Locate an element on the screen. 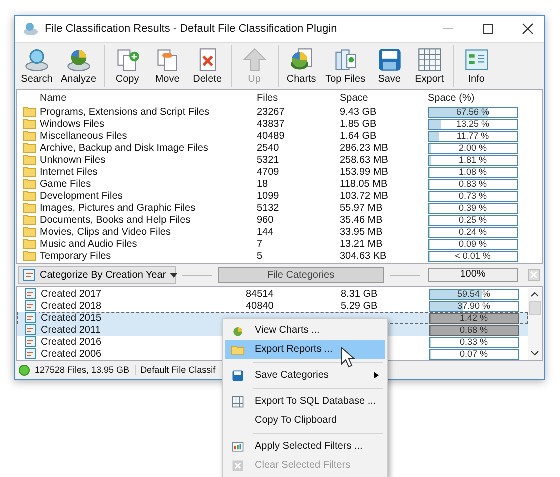 The width and height of the screenshot is (560, 477). search-icon is located at coordinates (37, 60).